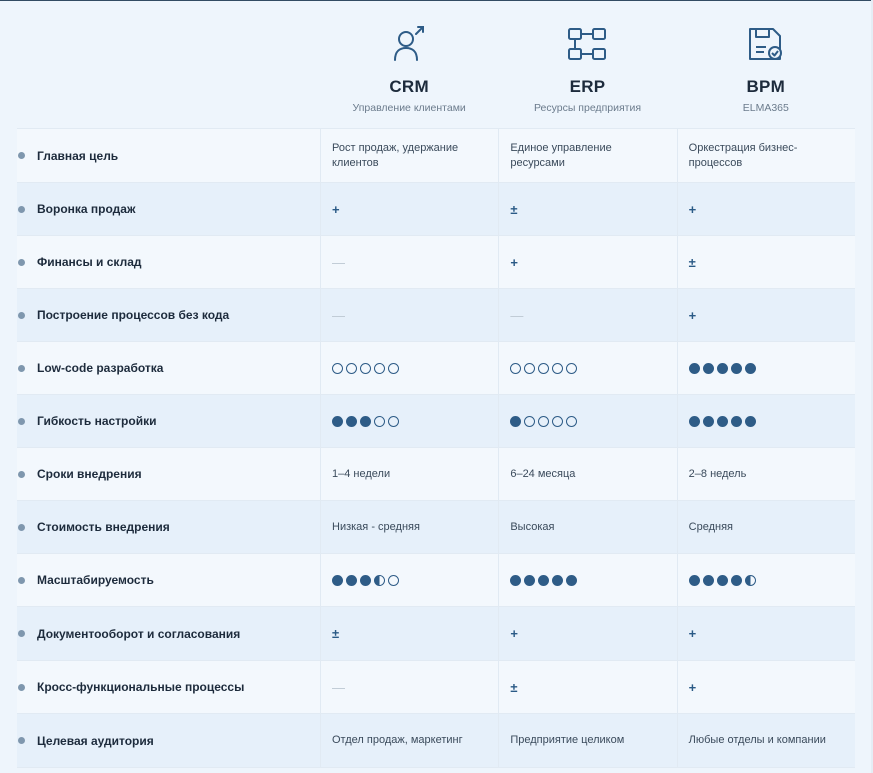 This screenshot has width=873, height=773. Describe the element at coordinates (168, 421) in the screenshot. I see `row-label-cell: Гибкость настройки` at that location.